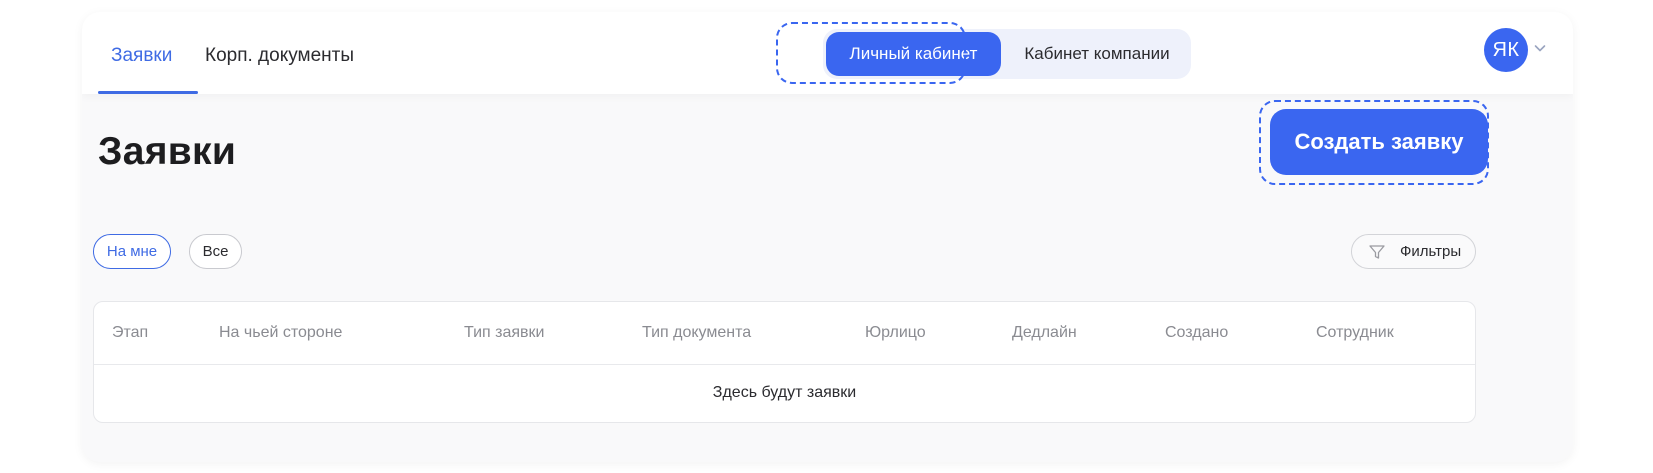 Image resolution: width=1653 pixels, height=473 pixels. Describe the element at coordinates (1377, 252) in the screenshot. I see `funnel-icon` at that location.